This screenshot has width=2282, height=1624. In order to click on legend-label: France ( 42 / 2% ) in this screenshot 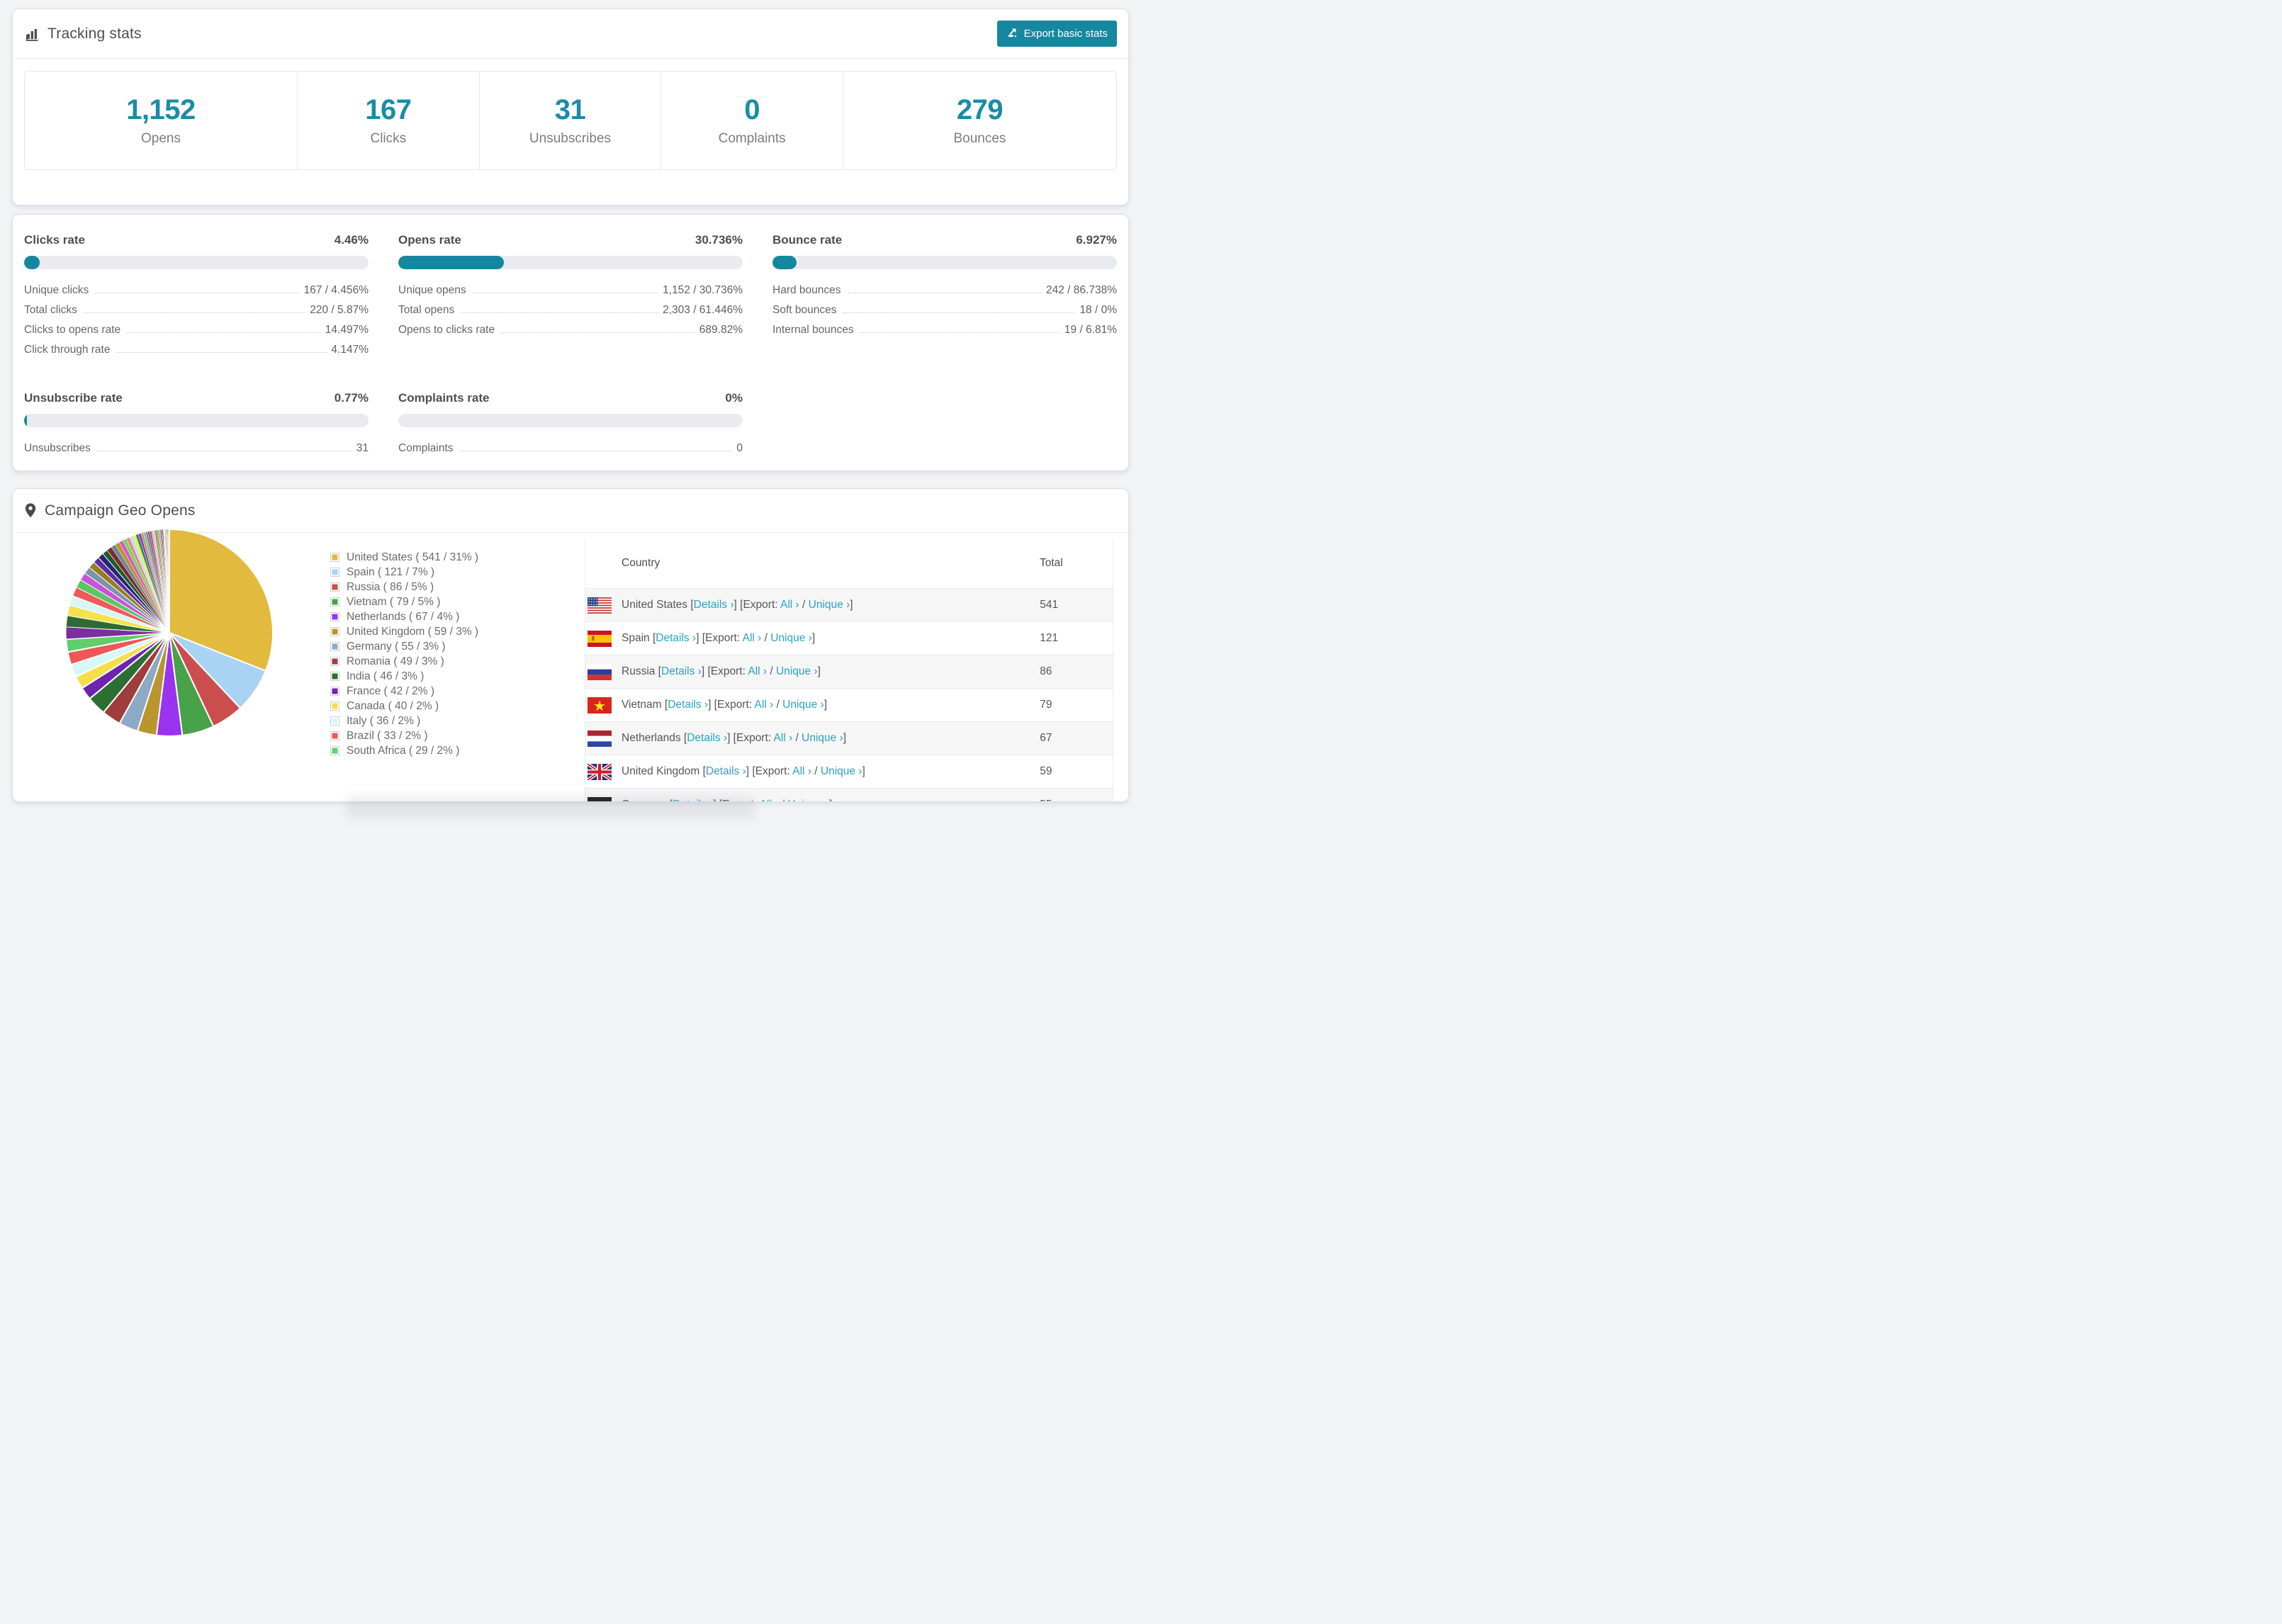, I will do `click(391, 691)`.